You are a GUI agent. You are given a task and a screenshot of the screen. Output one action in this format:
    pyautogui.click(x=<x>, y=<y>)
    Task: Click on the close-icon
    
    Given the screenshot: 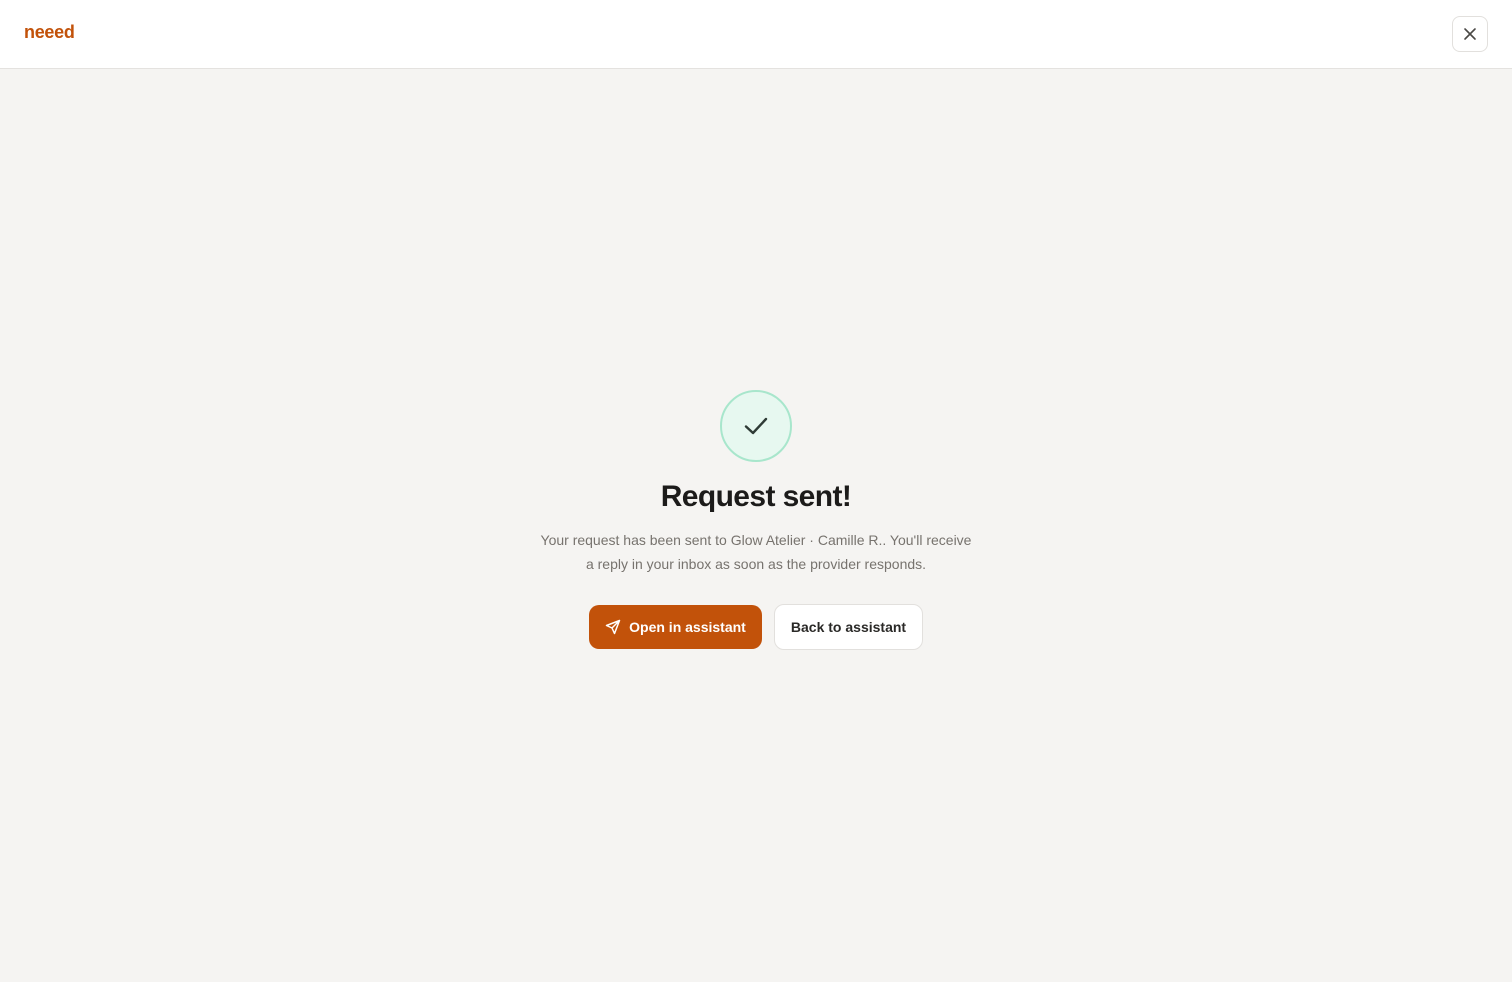 What is the action you would take?
    pyautogui.click(x=1470, y=34)
    